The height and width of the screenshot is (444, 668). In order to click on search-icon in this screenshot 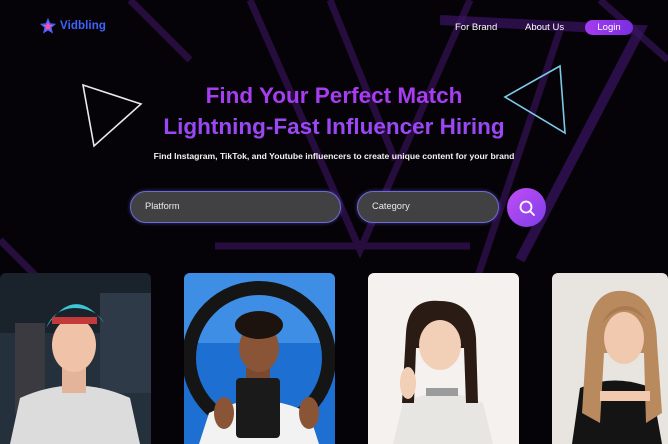, I will do `click(527, 208)`.